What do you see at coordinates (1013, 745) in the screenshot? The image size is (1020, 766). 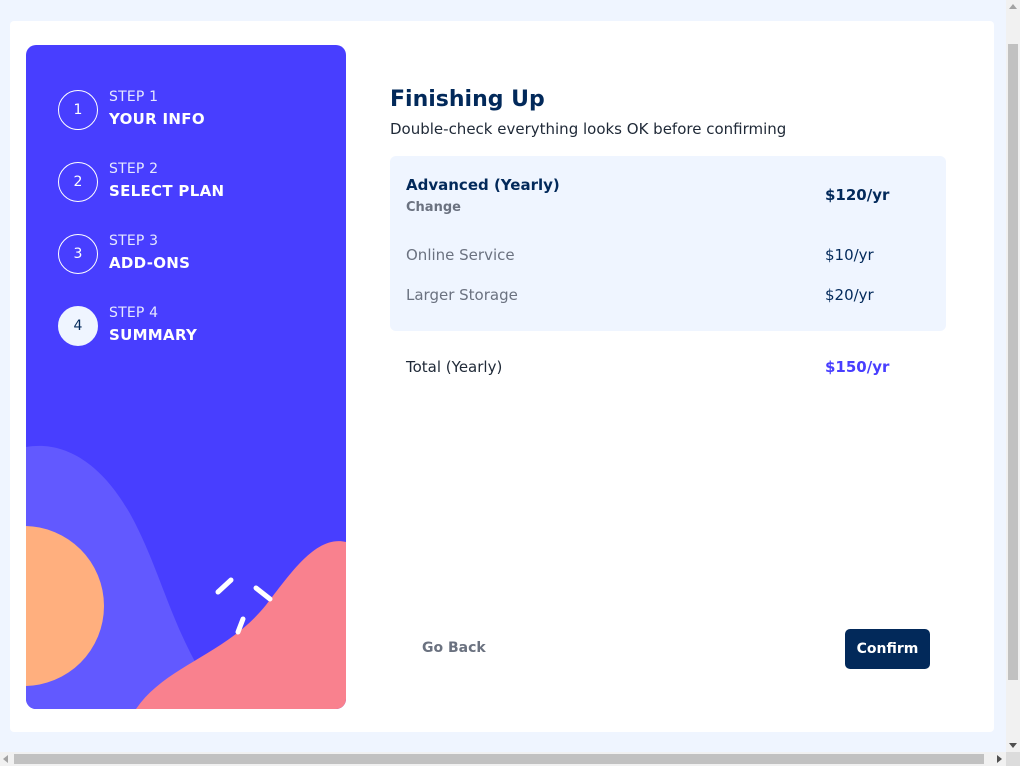 I see `scroll-down-arrow-icon` at bounding box center [1013, 745].